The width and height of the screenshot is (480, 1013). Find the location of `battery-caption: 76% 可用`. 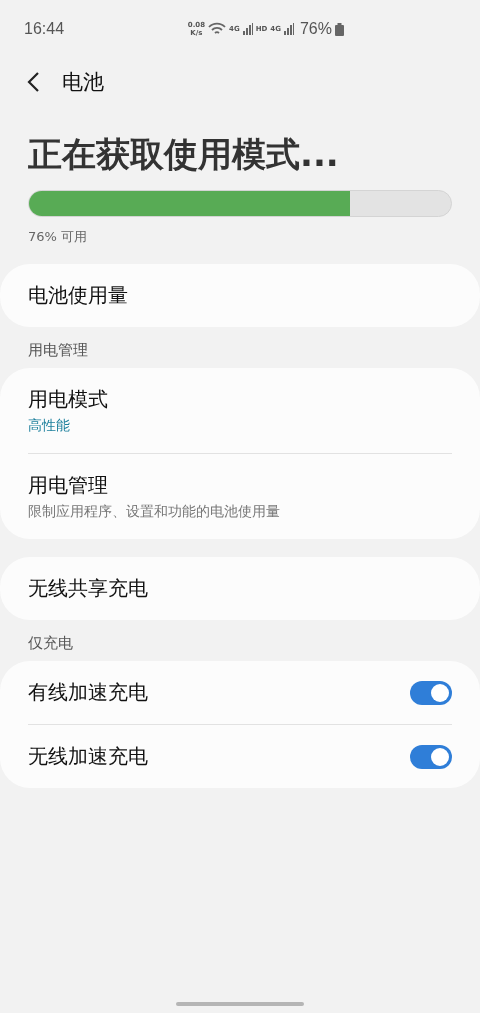

battery-caption: 76% 可用 is located at coordinates (58, 237).